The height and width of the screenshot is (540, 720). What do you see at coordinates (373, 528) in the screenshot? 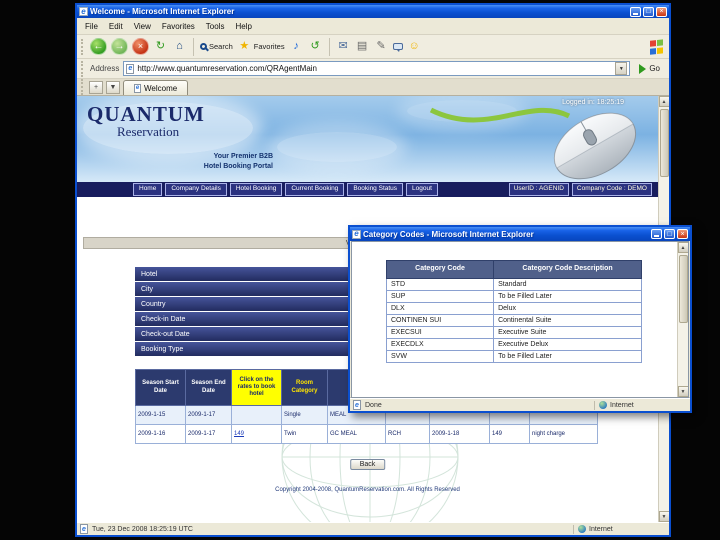
I see `status-bar: e Tue, 23 Dec 2008 18:25:19 UTC Internet` at bounding box center [373, 528].